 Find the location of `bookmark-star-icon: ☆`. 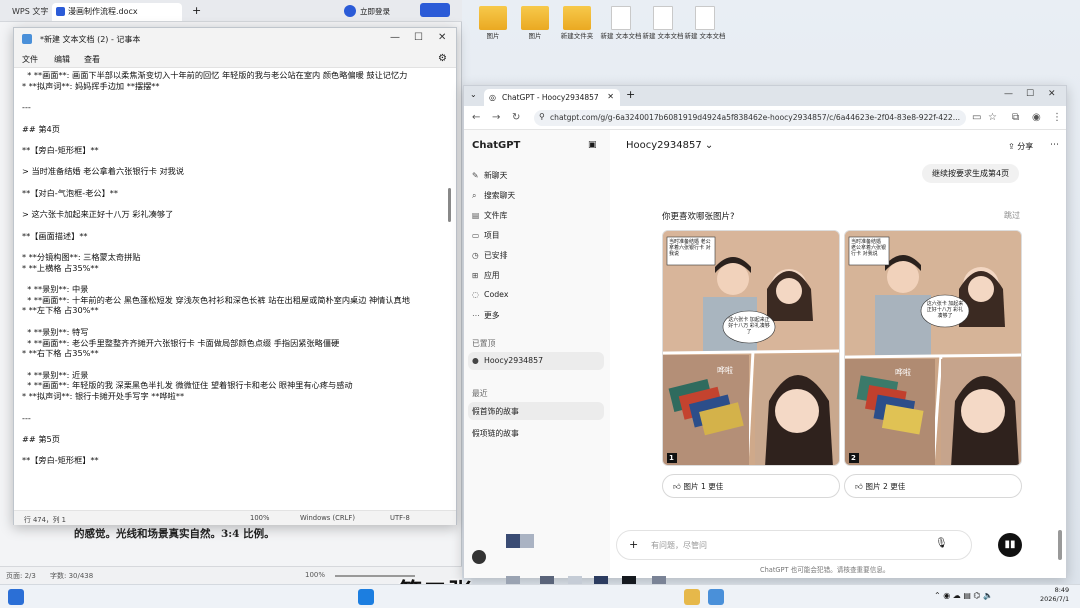

bookmark-star-icon: ☆ is located at coordinates (992, 117).